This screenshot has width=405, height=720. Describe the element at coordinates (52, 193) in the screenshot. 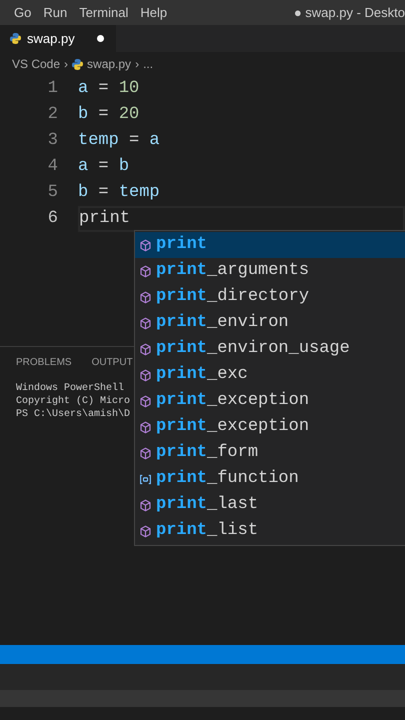

I see `line-number: 5` at that location.